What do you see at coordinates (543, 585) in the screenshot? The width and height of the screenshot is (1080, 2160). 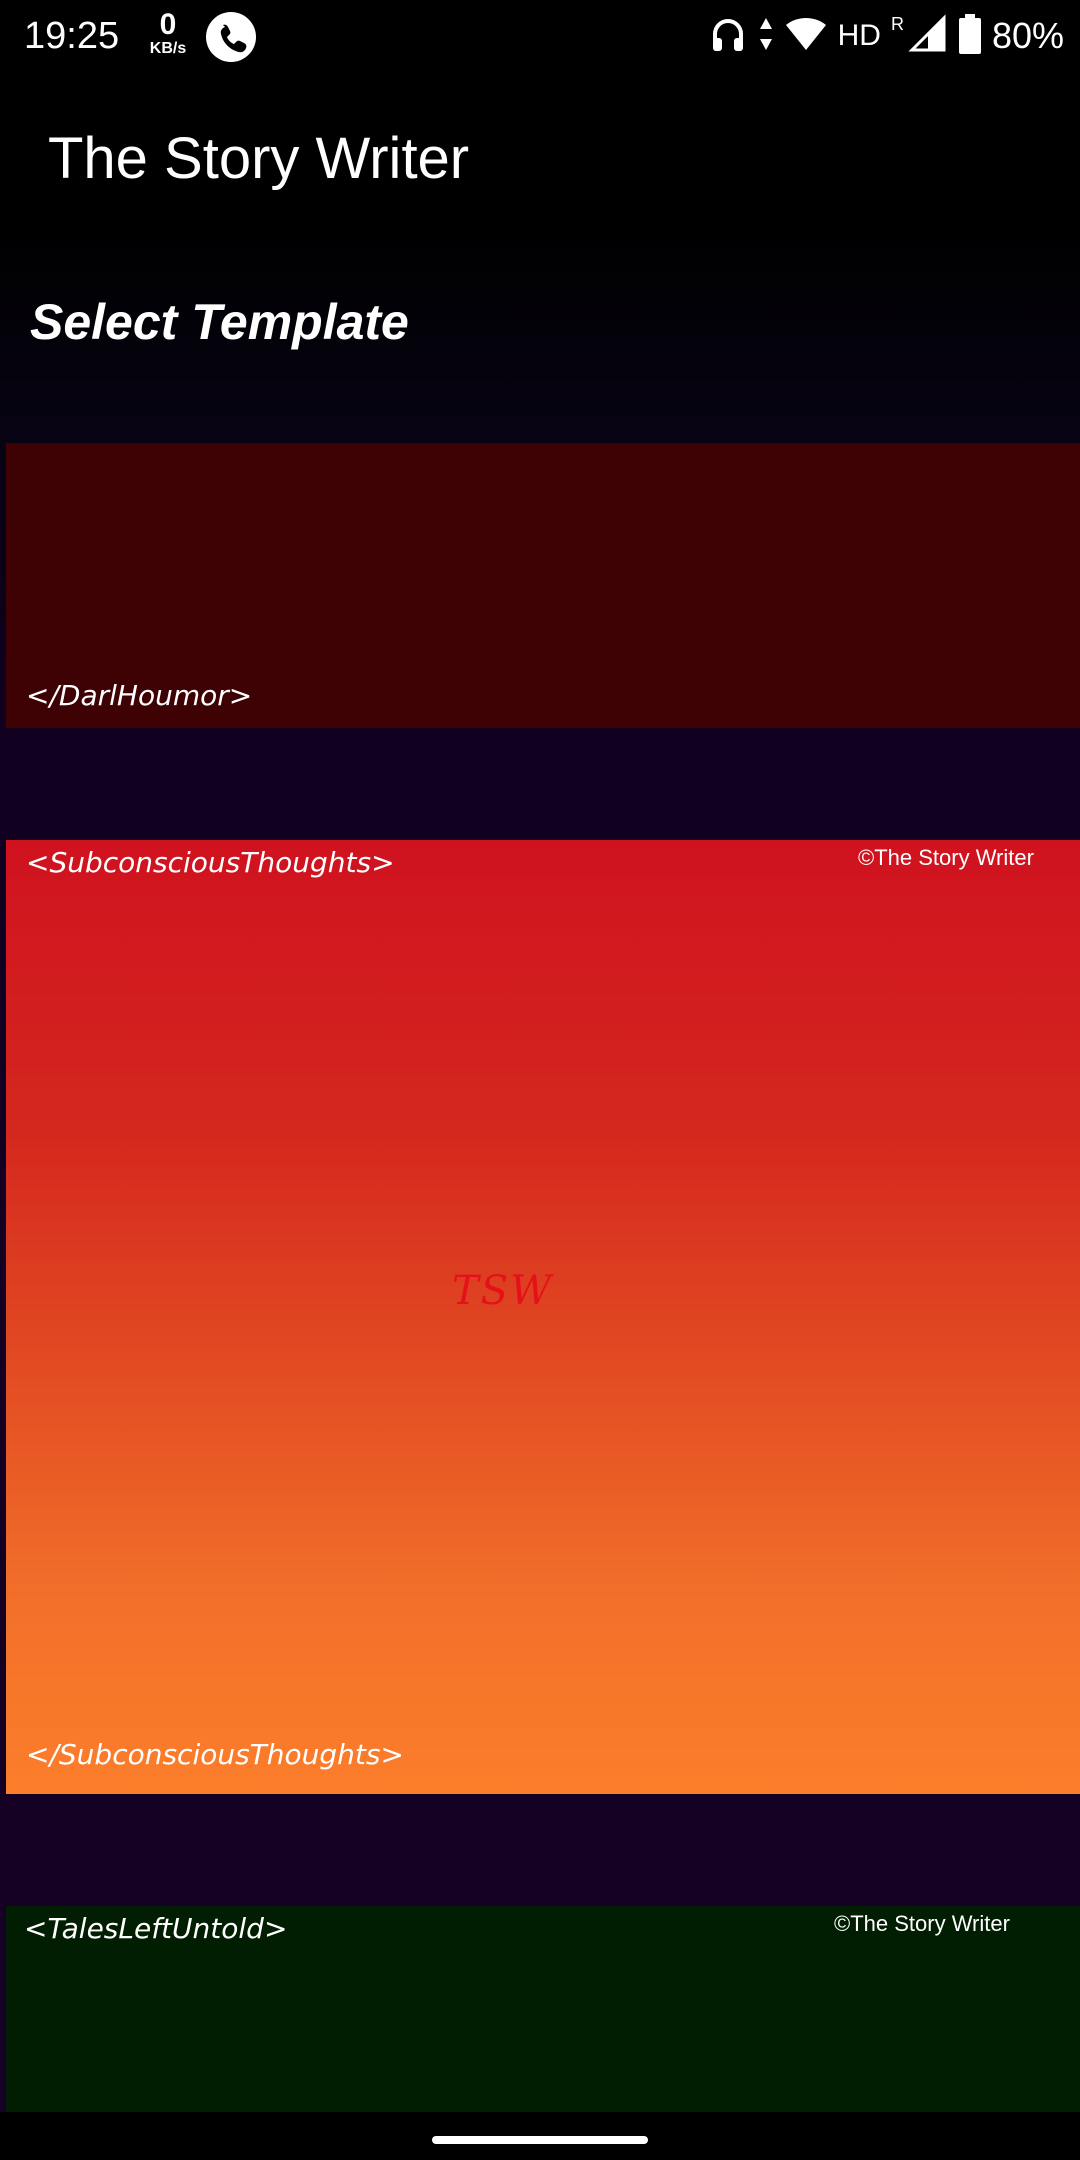 I see `template-card-dark-humor: </DarlHoumor>` at bounding box center [543, 585].